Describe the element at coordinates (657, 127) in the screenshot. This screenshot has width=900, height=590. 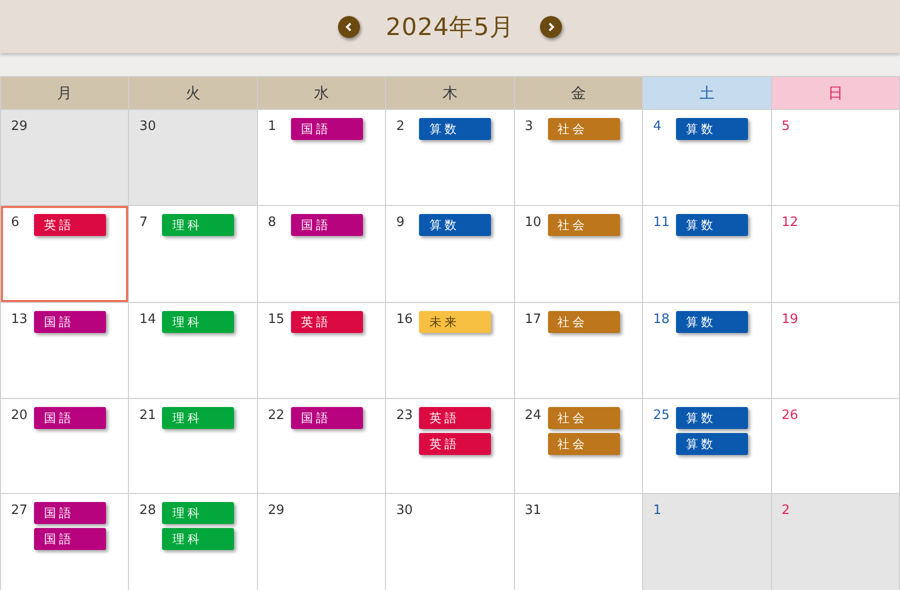
I see `date-number: 4` at that location.